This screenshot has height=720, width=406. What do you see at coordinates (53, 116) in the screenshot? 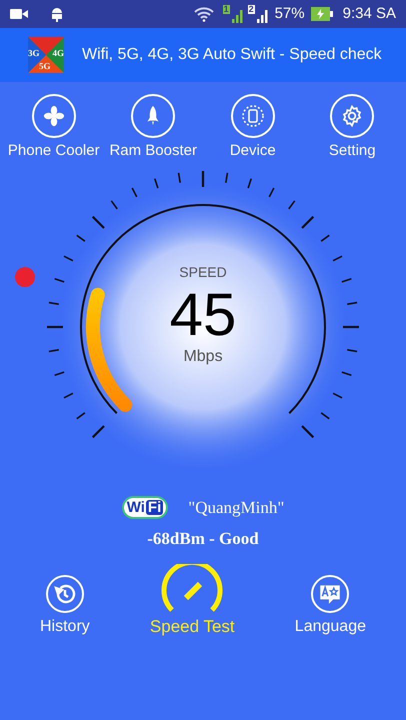
I see `fan-icon` at bounding box center [53, 116].